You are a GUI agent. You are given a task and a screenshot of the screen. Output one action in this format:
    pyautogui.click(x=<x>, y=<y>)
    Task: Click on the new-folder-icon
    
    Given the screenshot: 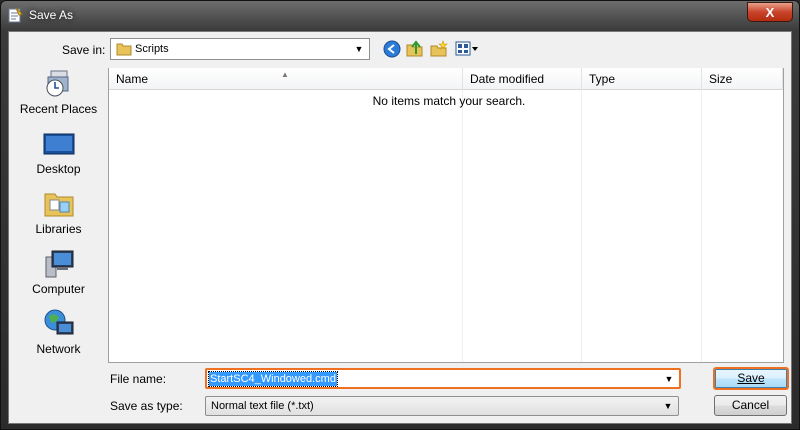 What is the action you would take?
    pyautogui.click(x=439, y=49)
    